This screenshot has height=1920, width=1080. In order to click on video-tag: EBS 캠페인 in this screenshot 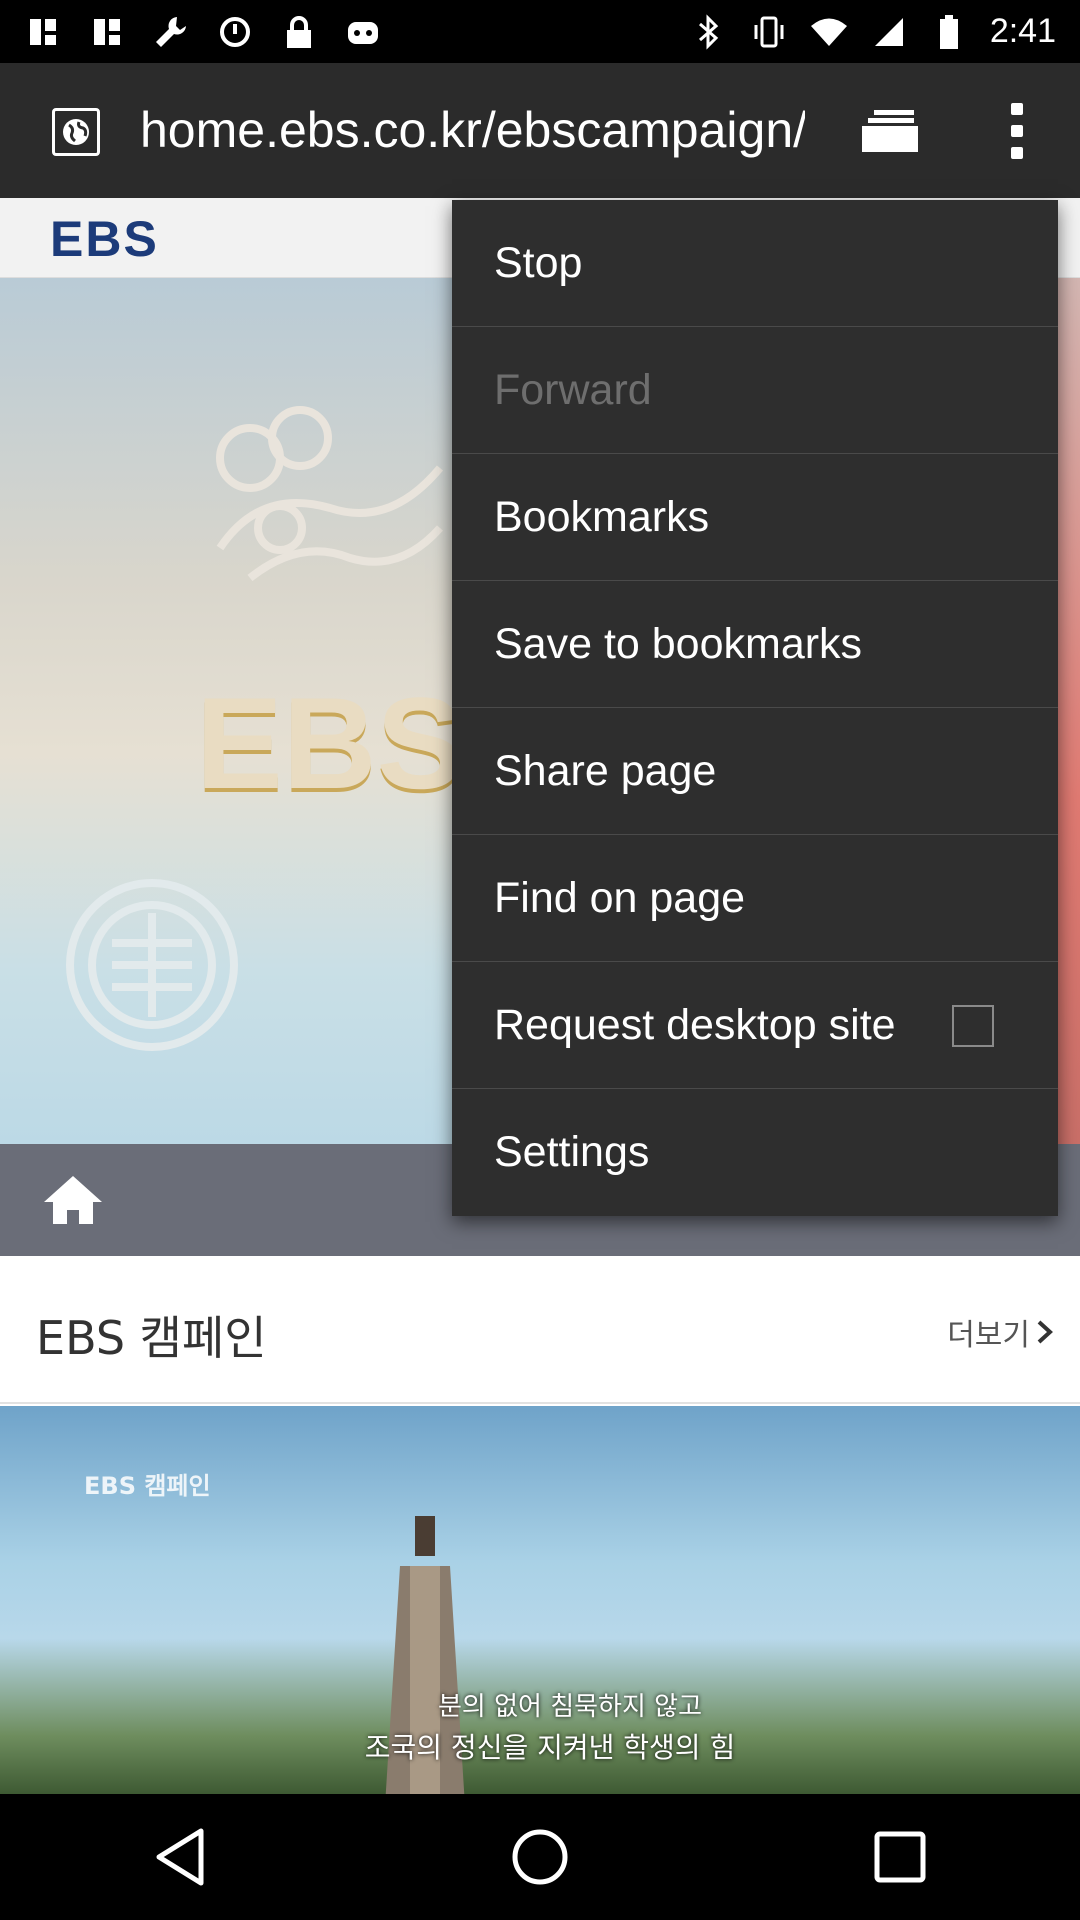, I will do `click(147, 1486)`.